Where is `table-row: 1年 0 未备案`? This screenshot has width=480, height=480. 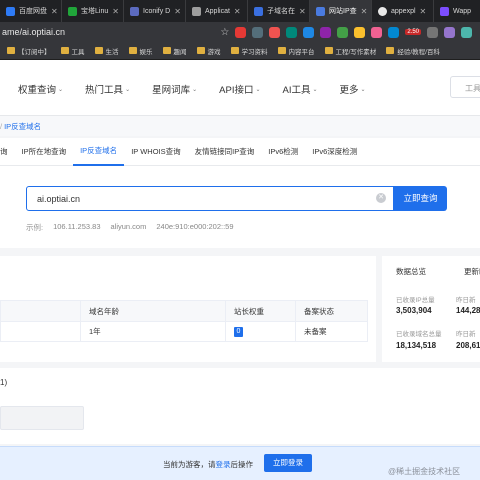 table-row: 1年 0 未备案 is located at coordinates (184, 331).